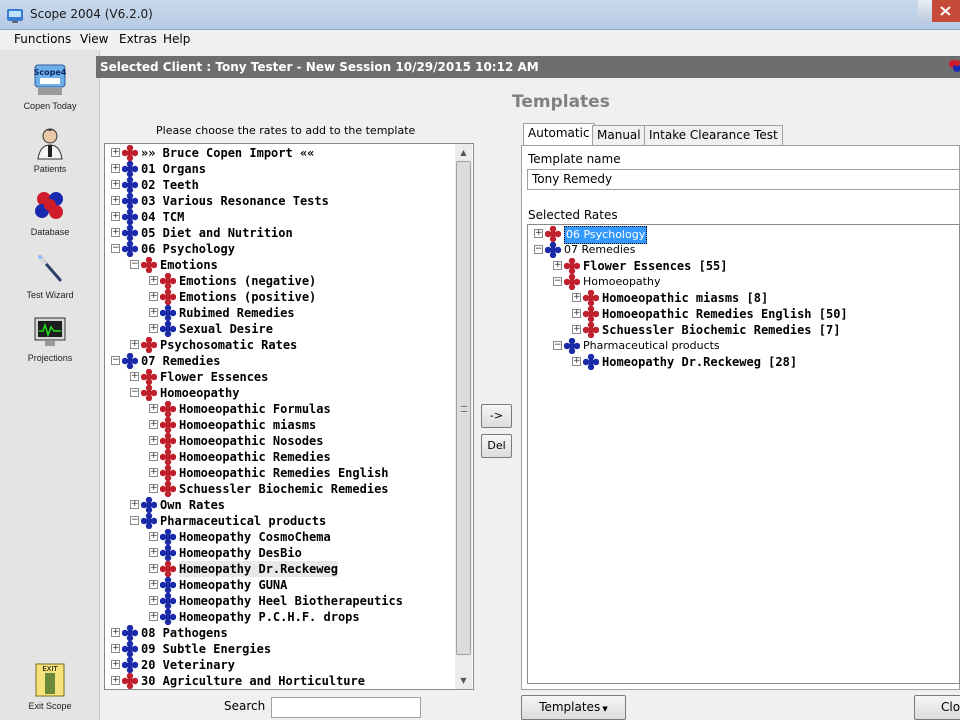  I want to click on add-rate-button: ->, so click(496, 416).